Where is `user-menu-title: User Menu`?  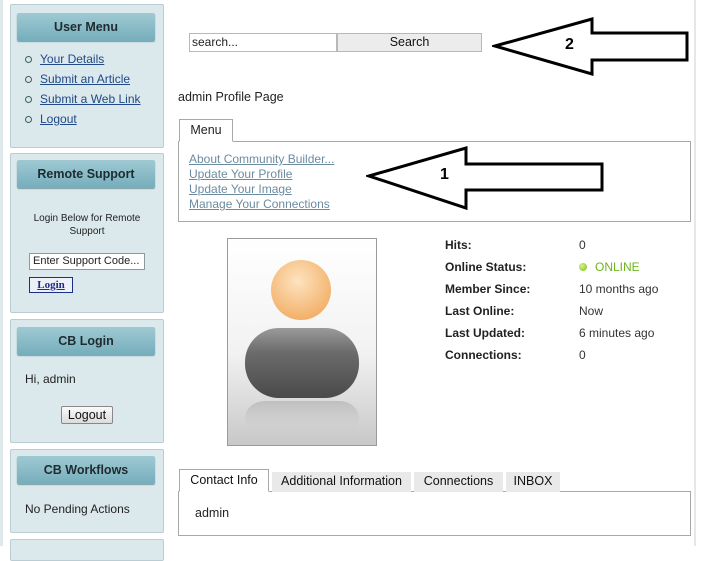 user-menu-title: User Menu is located at coordinates (86, 27).